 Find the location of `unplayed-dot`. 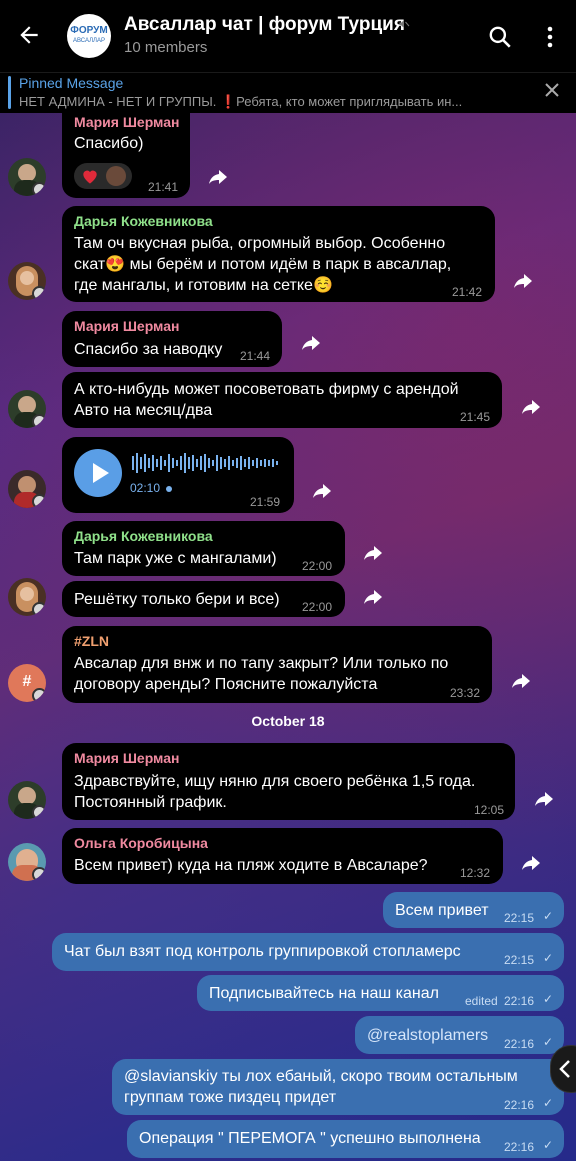

unplayed-dot is located at coordinates (169, 489).